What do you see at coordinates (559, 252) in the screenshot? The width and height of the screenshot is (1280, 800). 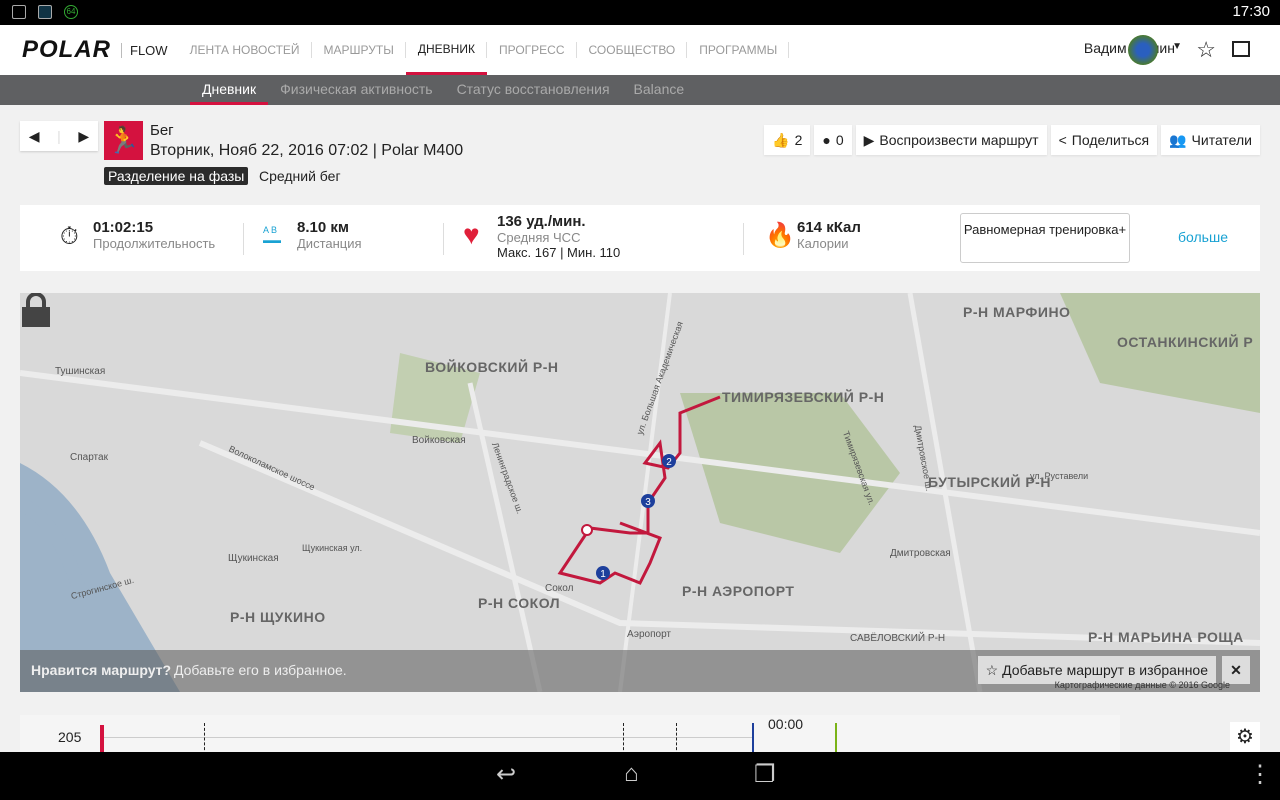 I see `hr-minmax: Макс. 167 | Мин. 110` at bounding box center [559, 252].